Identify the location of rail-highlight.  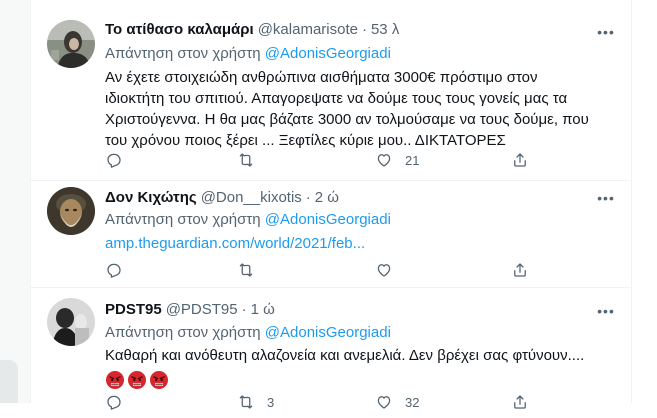
(9, 381).